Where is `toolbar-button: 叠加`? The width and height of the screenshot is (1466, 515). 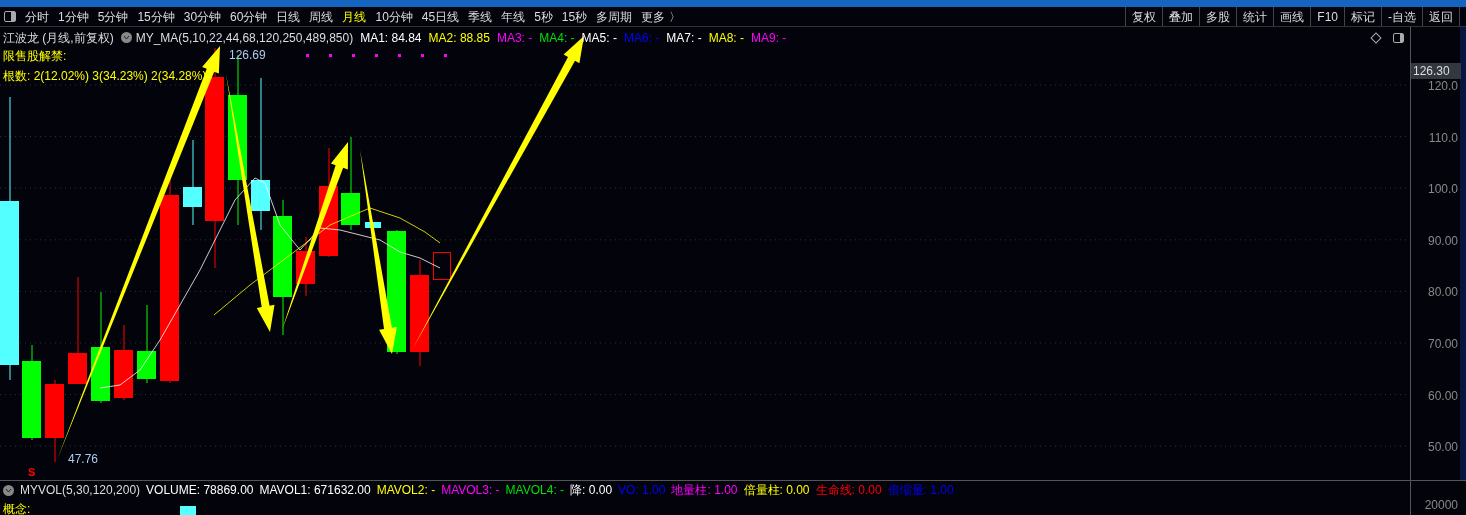
toolbar-button: 叠加 is located at coordinates (1182, 16).